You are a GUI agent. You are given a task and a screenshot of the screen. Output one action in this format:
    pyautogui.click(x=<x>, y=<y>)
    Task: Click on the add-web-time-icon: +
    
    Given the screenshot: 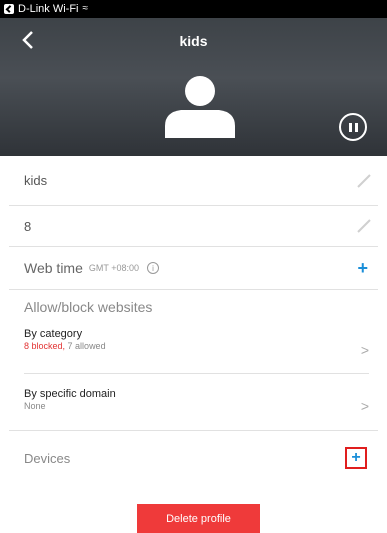 What is the action you would take?
    pyautogui.click(x=362, y=268)
    